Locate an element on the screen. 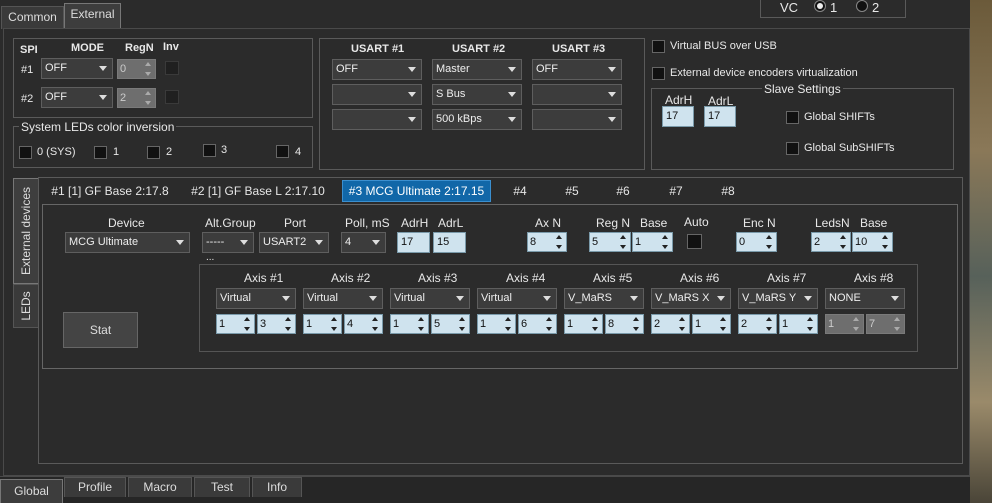 The width and height of the screenshot is (992, 503). axis6-spin-a: 2 is located at coordinates (670, 324).